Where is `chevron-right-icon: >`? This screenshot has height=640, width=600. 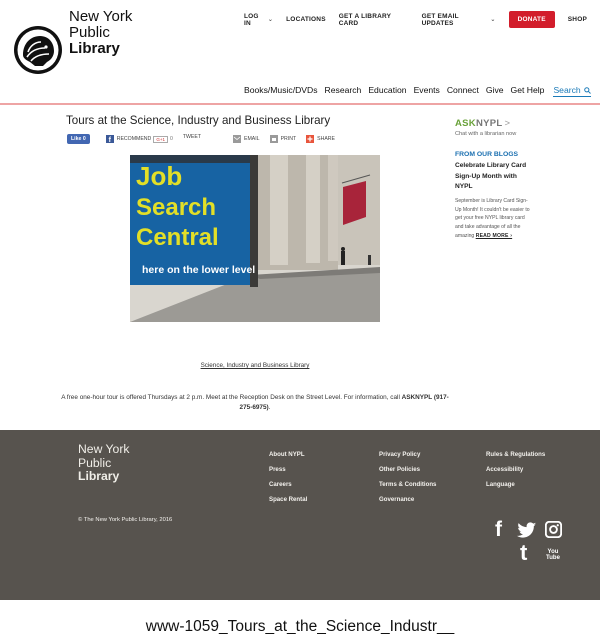
chevron-right-icon: > is located at coordinates (507, 123).